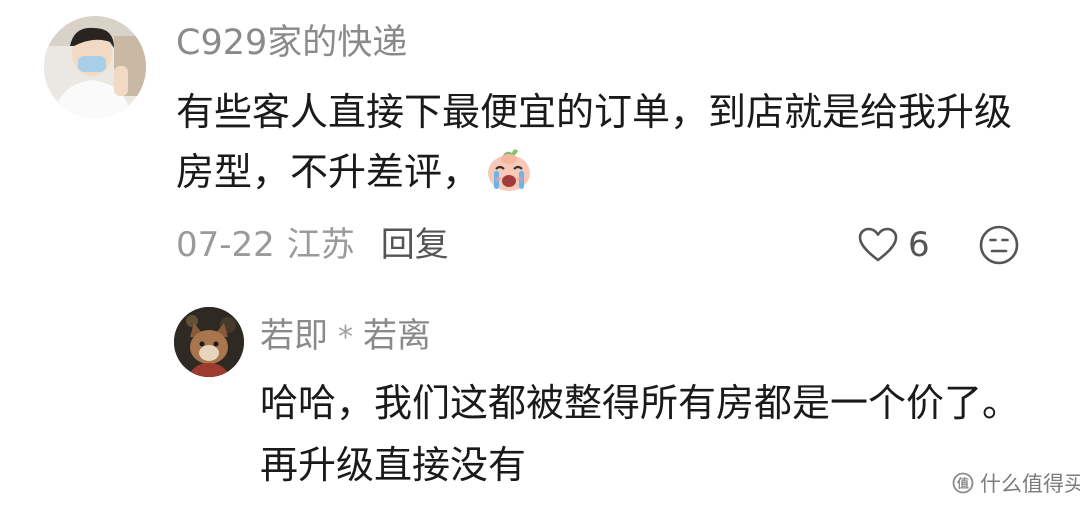 Image resolution: width=1080 pixels, height=505 pixels. What do you see at coordinates (919, 245) in the screenshot?
I see `like-count: 6` at bounding box center [919, 245].